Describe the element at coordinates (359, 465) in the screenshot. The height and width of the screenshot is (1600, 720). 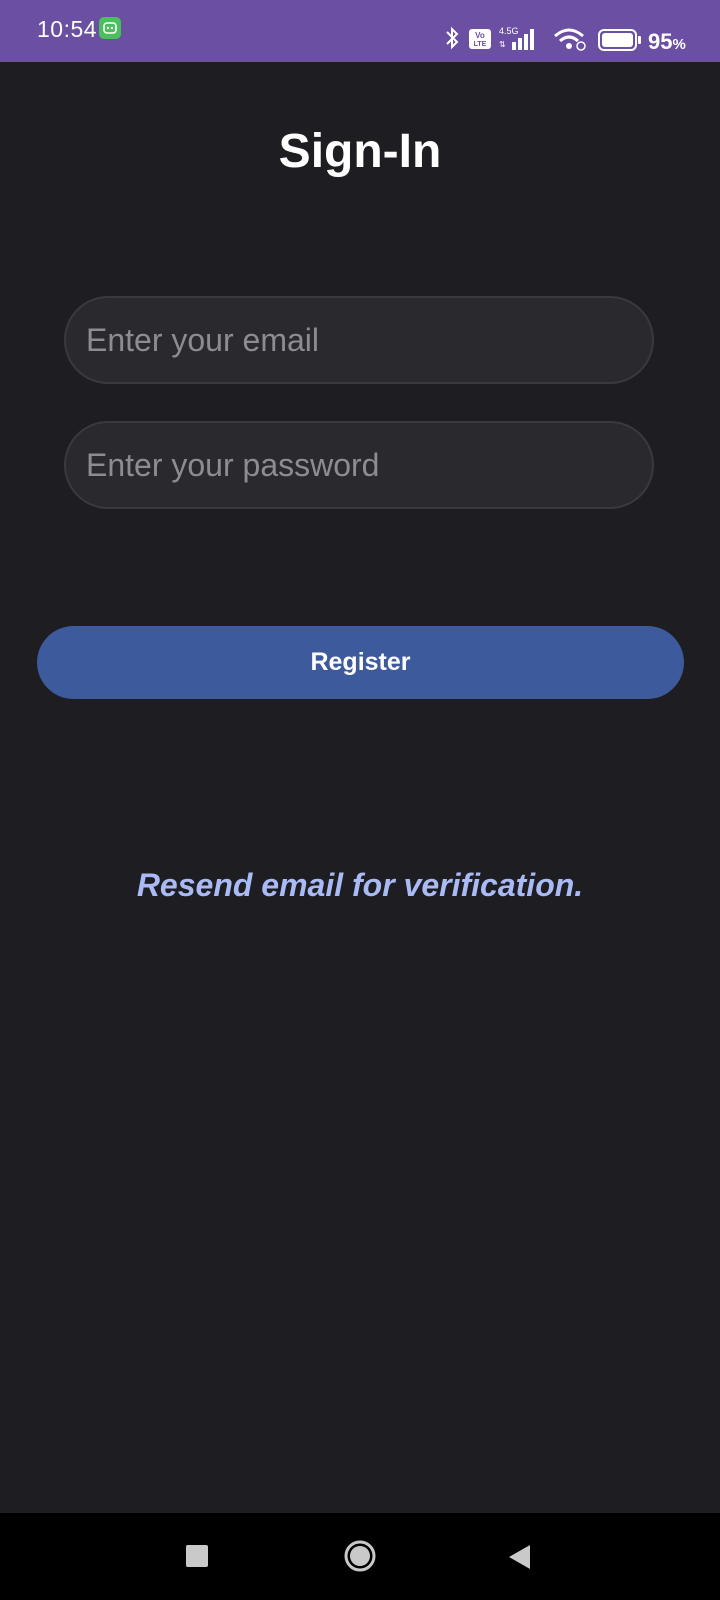
I see `password-field` at that location.